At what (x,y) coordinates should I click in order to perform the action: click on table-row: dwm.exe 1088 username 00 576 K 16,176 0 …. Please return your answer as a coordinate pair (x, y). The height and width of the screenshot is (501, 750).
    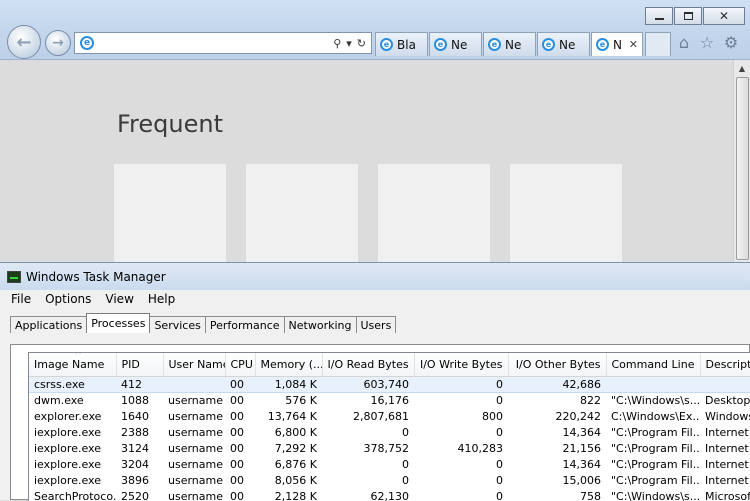
    Looking at the image, I should click on (389, 400).